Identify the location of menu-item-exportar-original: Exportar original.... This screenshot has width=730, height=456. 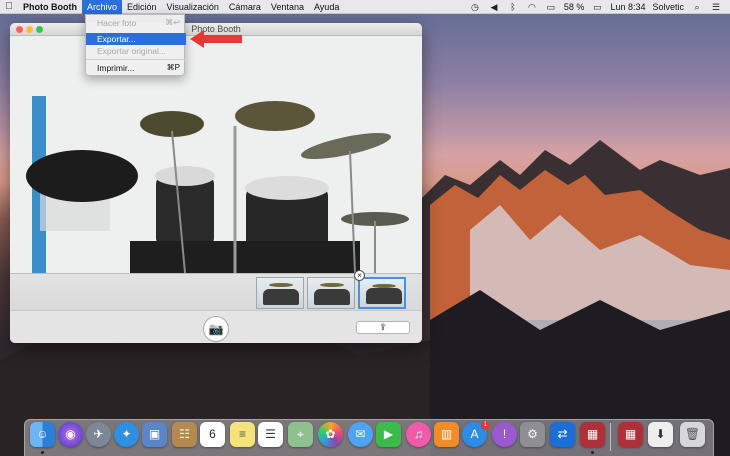
(136, 51).